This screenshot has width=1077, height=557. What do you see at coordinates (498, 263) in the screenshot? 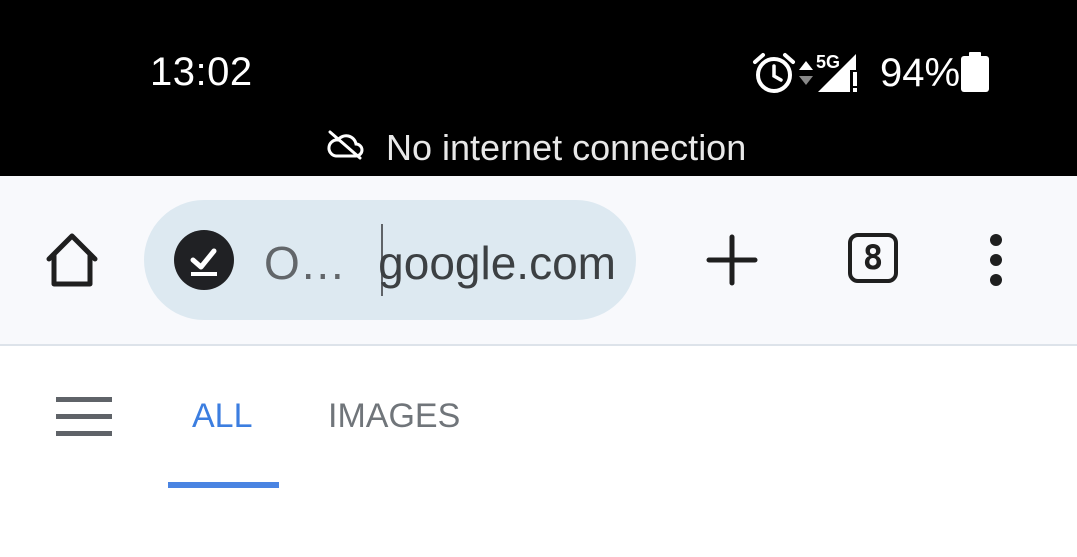
I see `url-text: google.com` at bounding box center [498, 263].